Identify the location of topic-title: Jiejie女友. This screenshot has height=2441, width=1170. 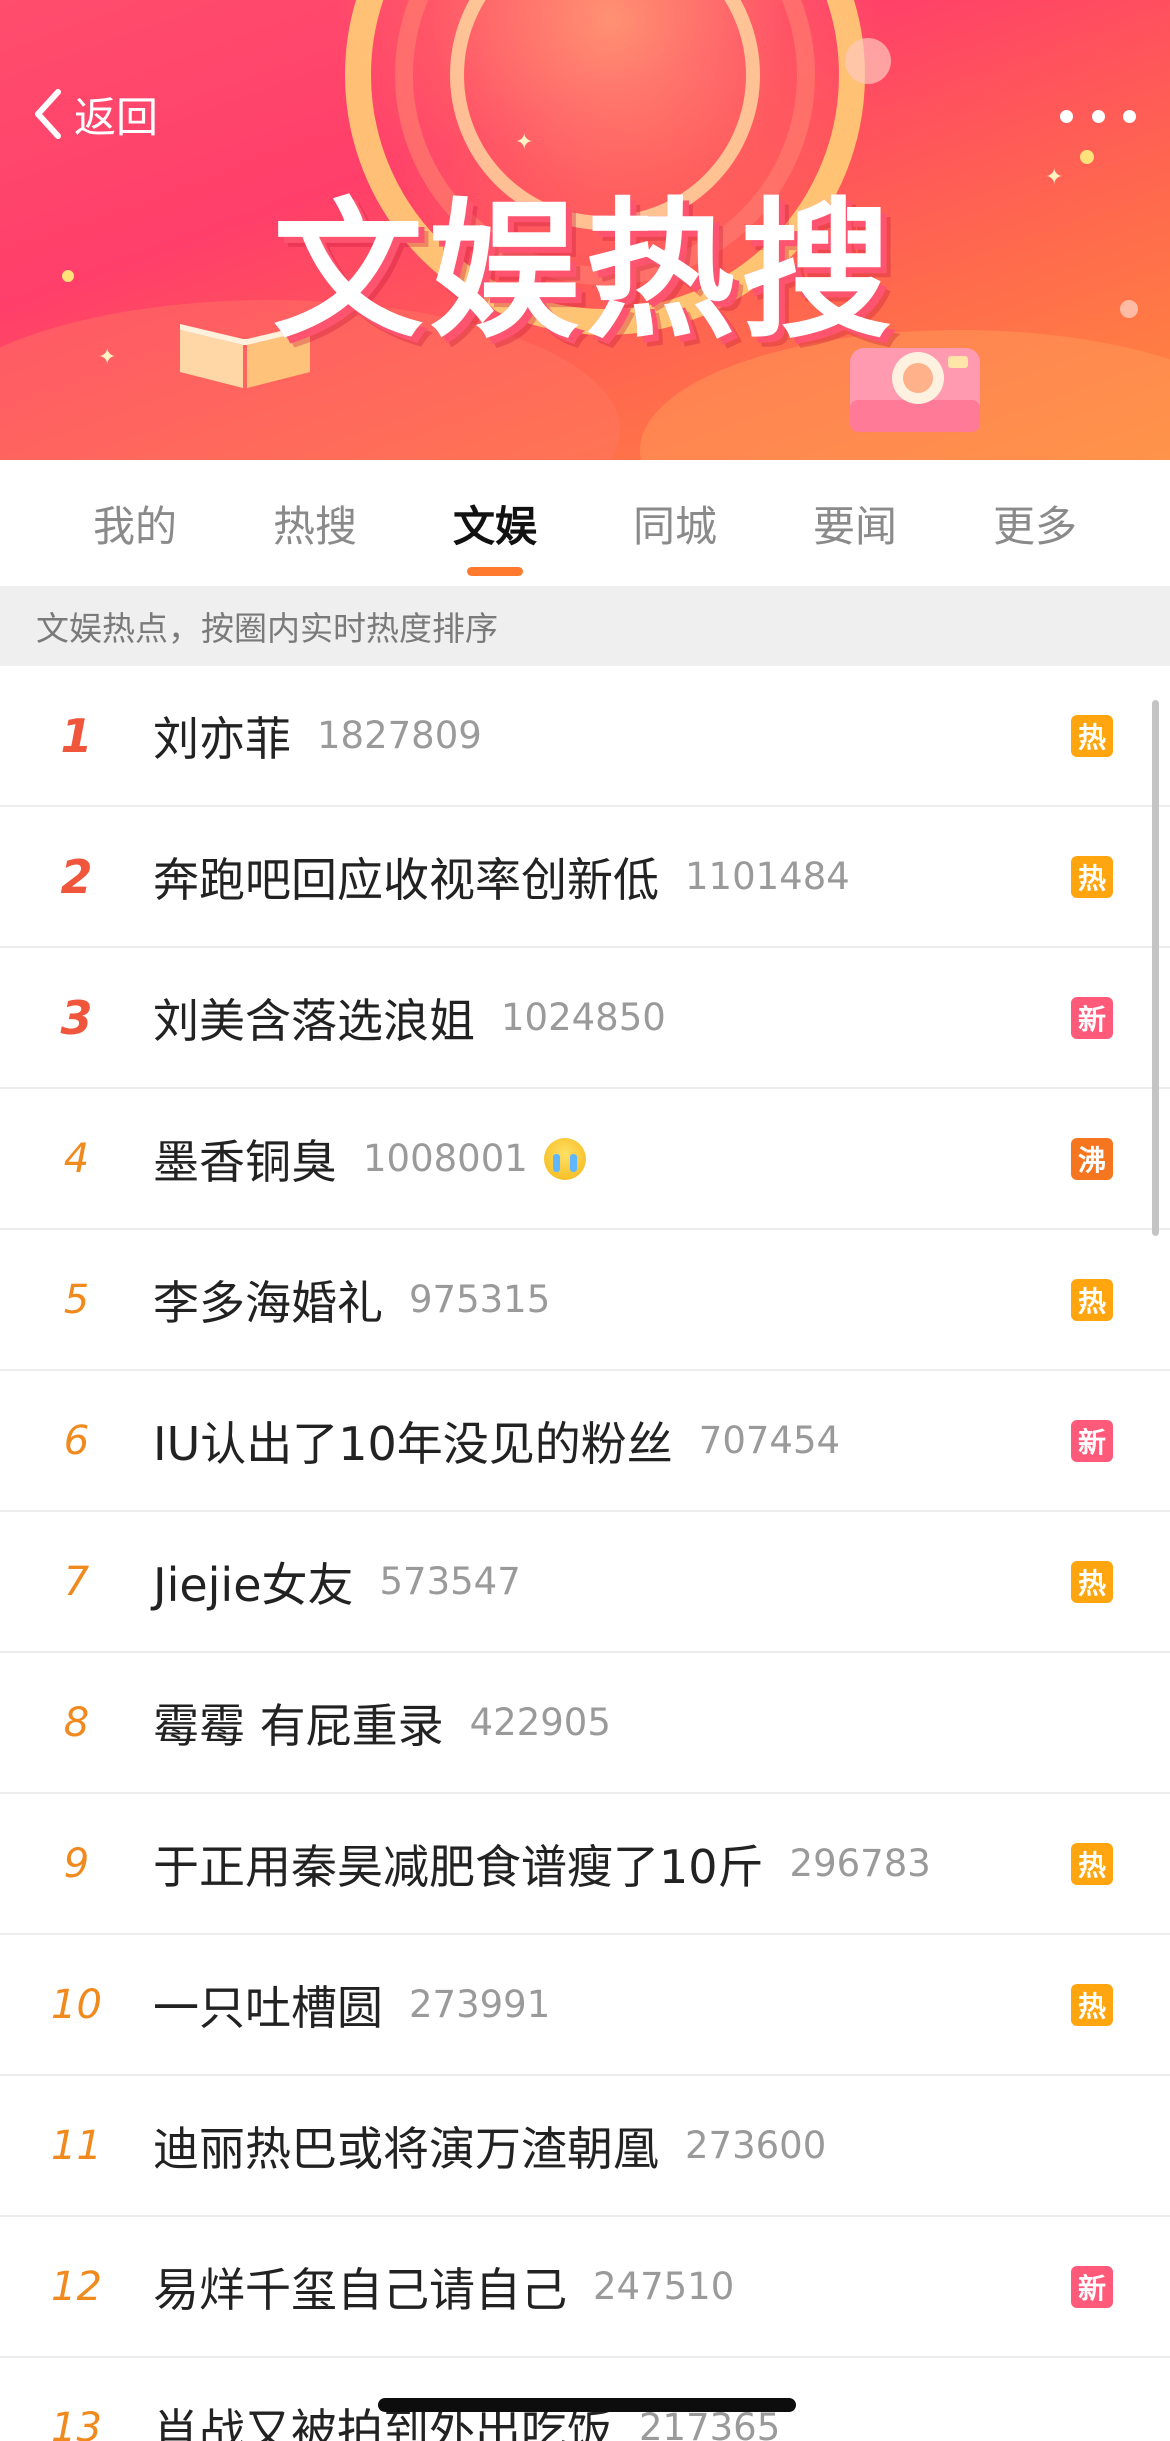
(253, 1584).